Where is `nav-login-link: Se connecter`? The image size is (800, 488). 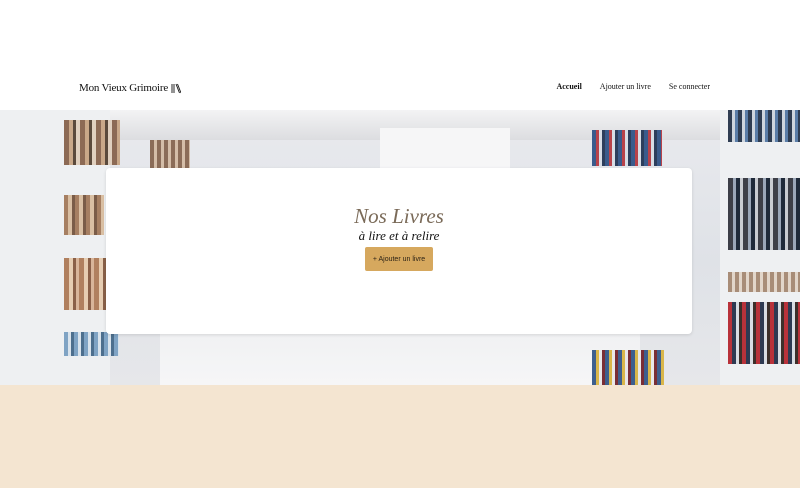 nav-login-link: Se connecter is located at coordinates (689, 86).